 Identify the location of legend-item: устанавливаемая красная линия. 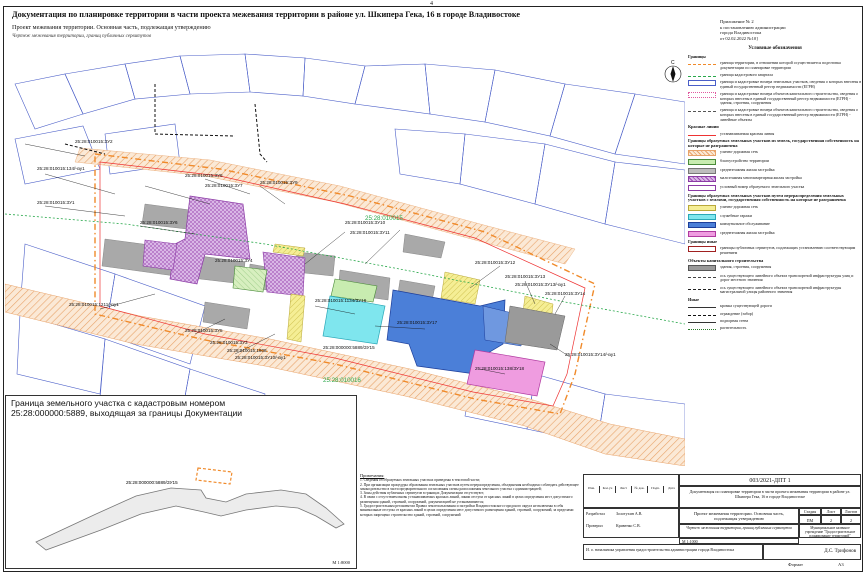
(775, 133).